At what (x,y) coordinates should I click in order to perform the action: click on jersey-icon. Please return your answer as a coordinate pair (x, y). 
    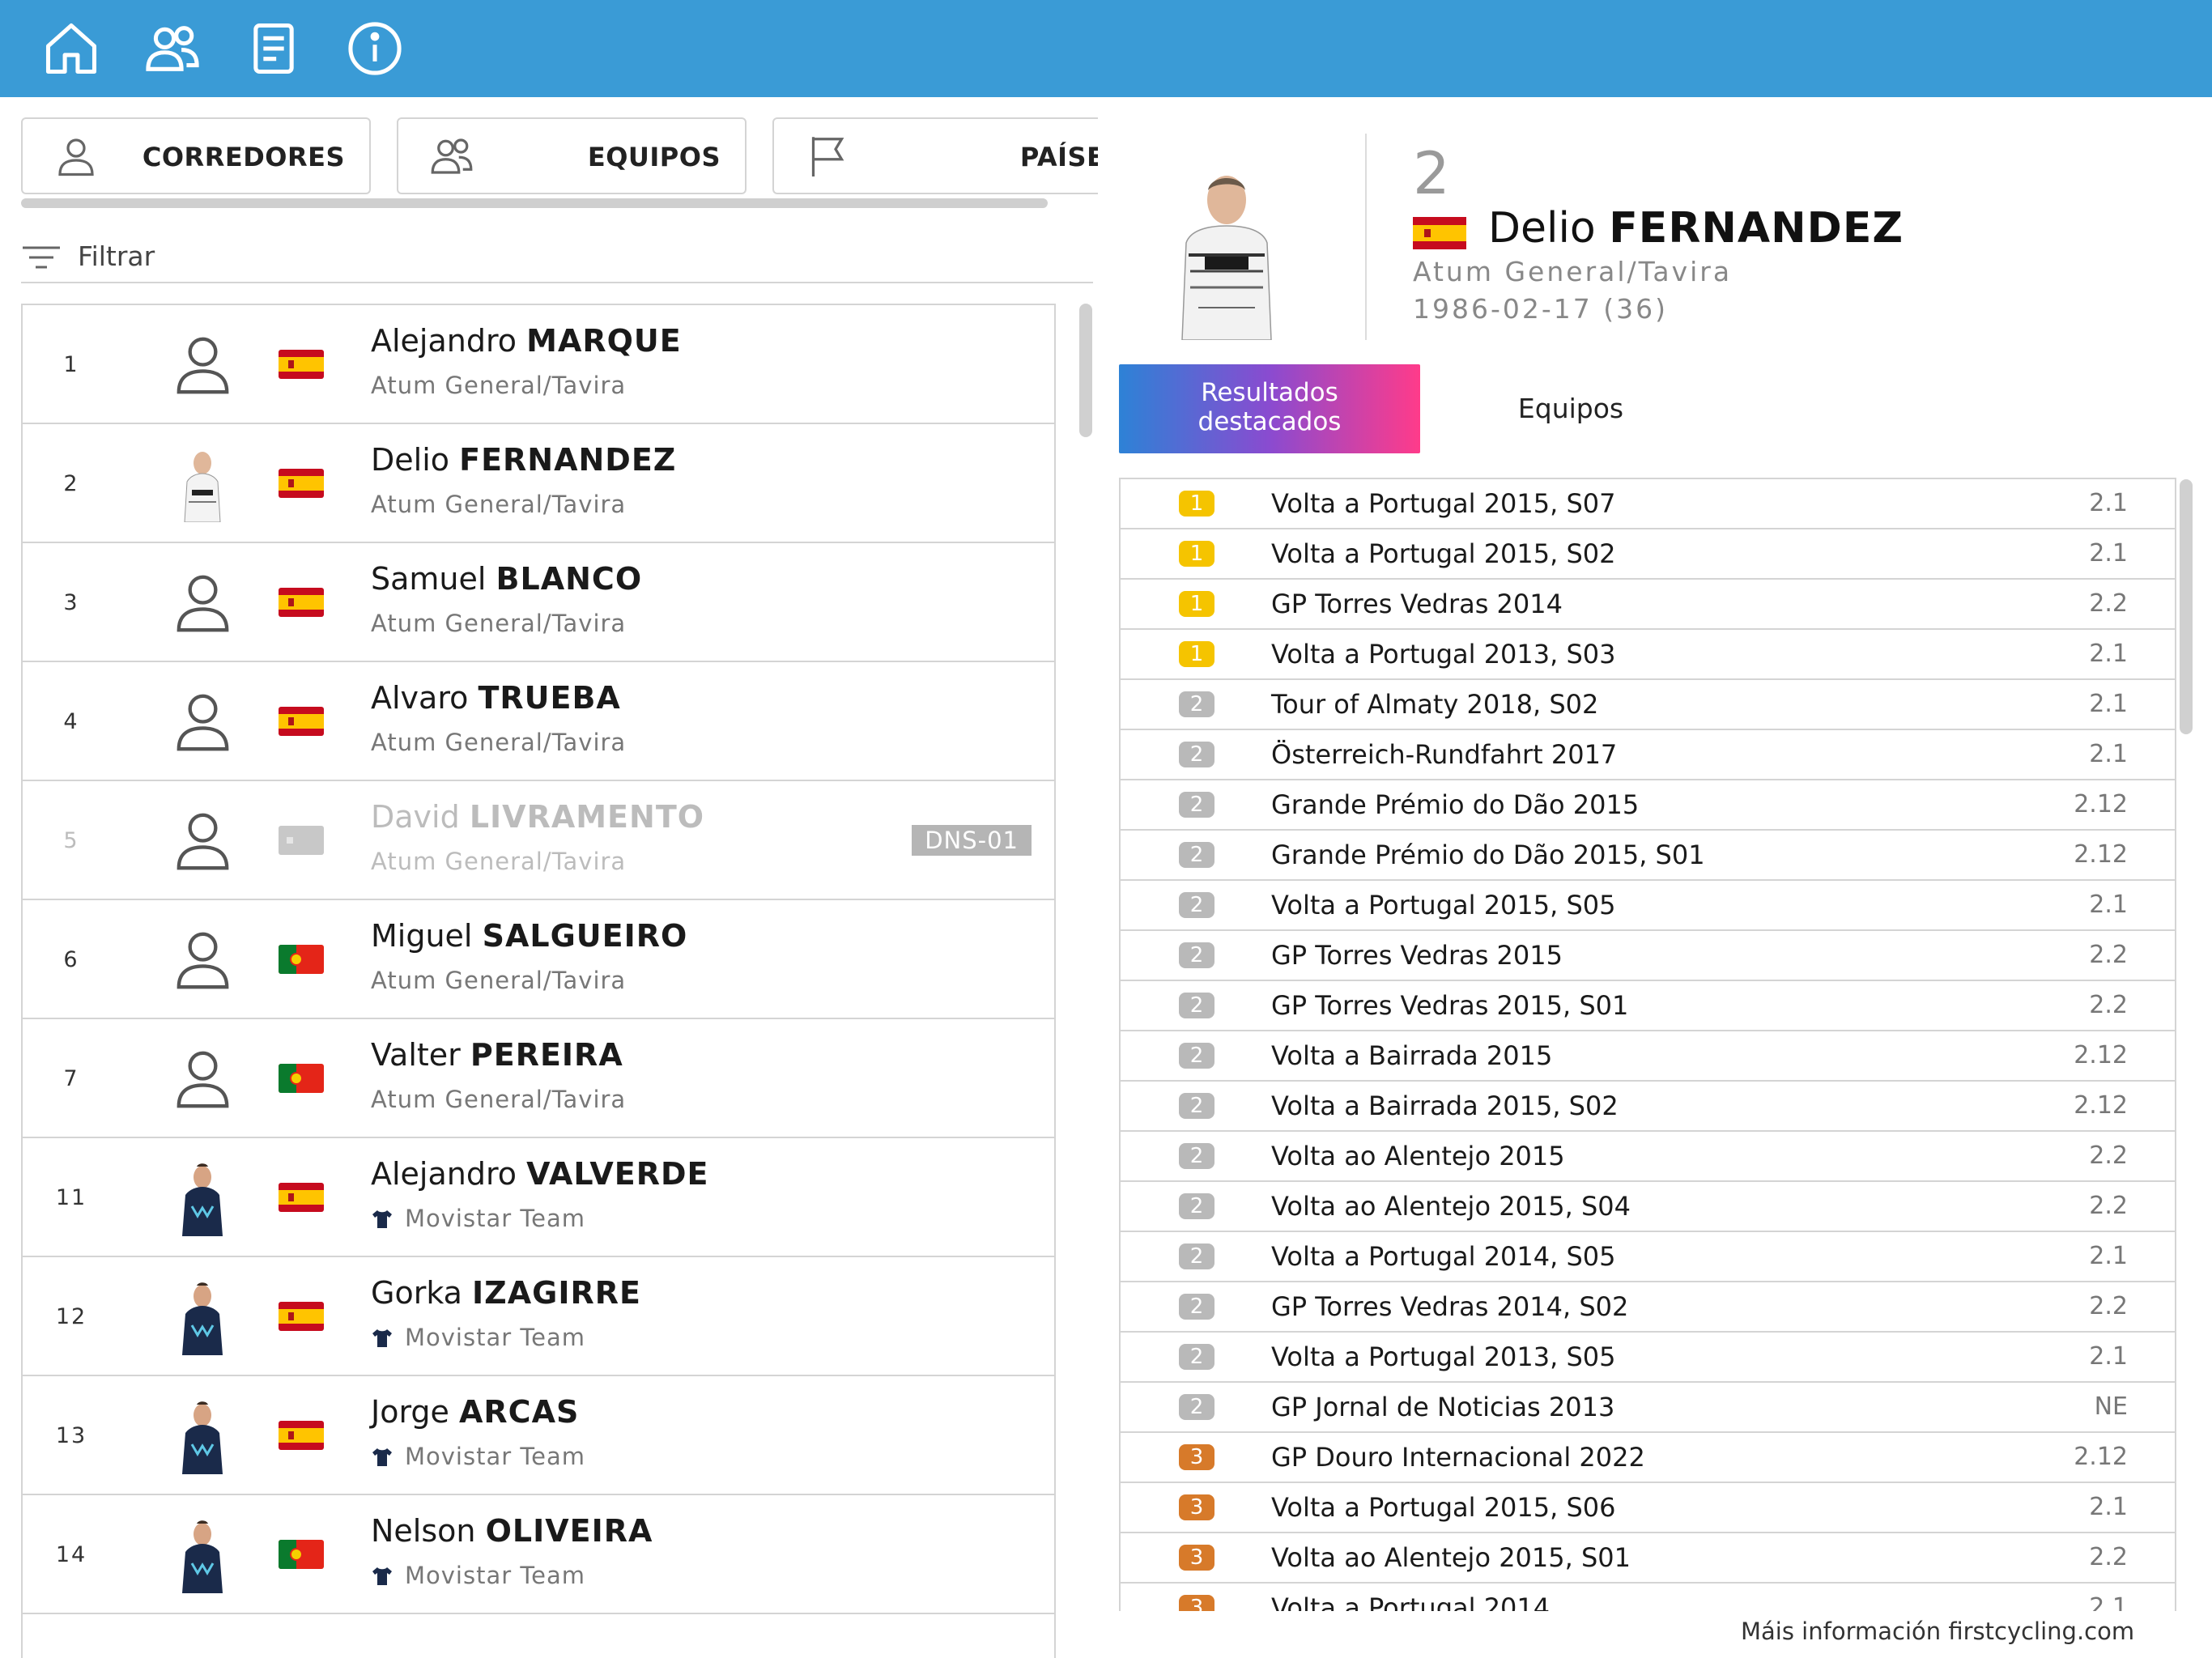
    Looking at the image, I should click on (382, 1217).